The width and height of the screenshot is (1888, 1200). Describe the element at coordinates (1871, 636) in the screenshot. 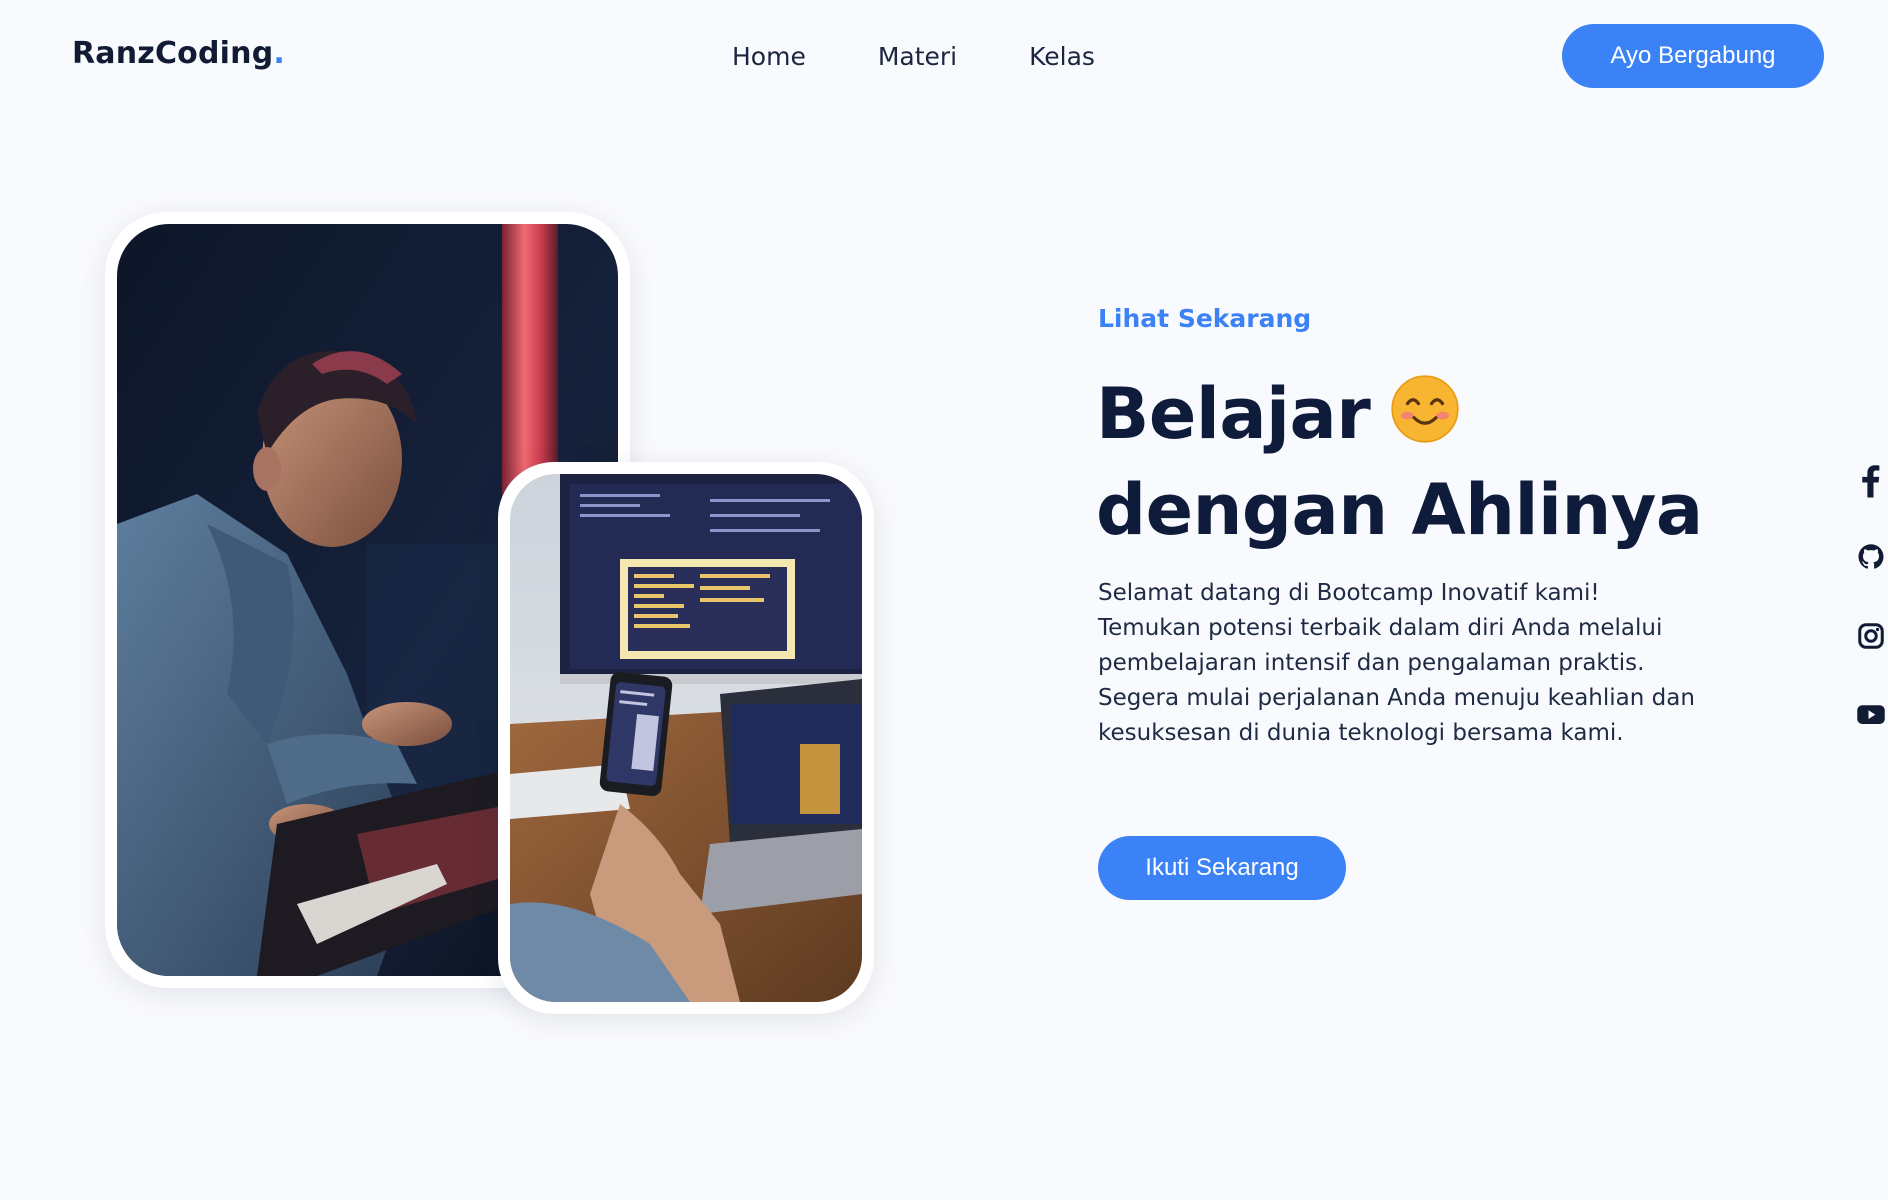

I see `instagram-icon` at that location.